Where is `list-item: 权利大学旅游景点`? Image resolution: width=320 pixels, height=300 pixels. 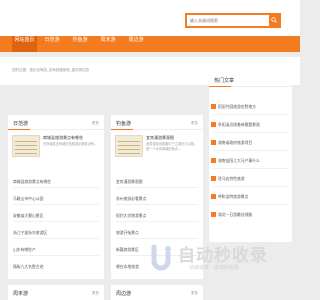 list-item: 权利大学旅游景点 is located at coordinates (131, 216).